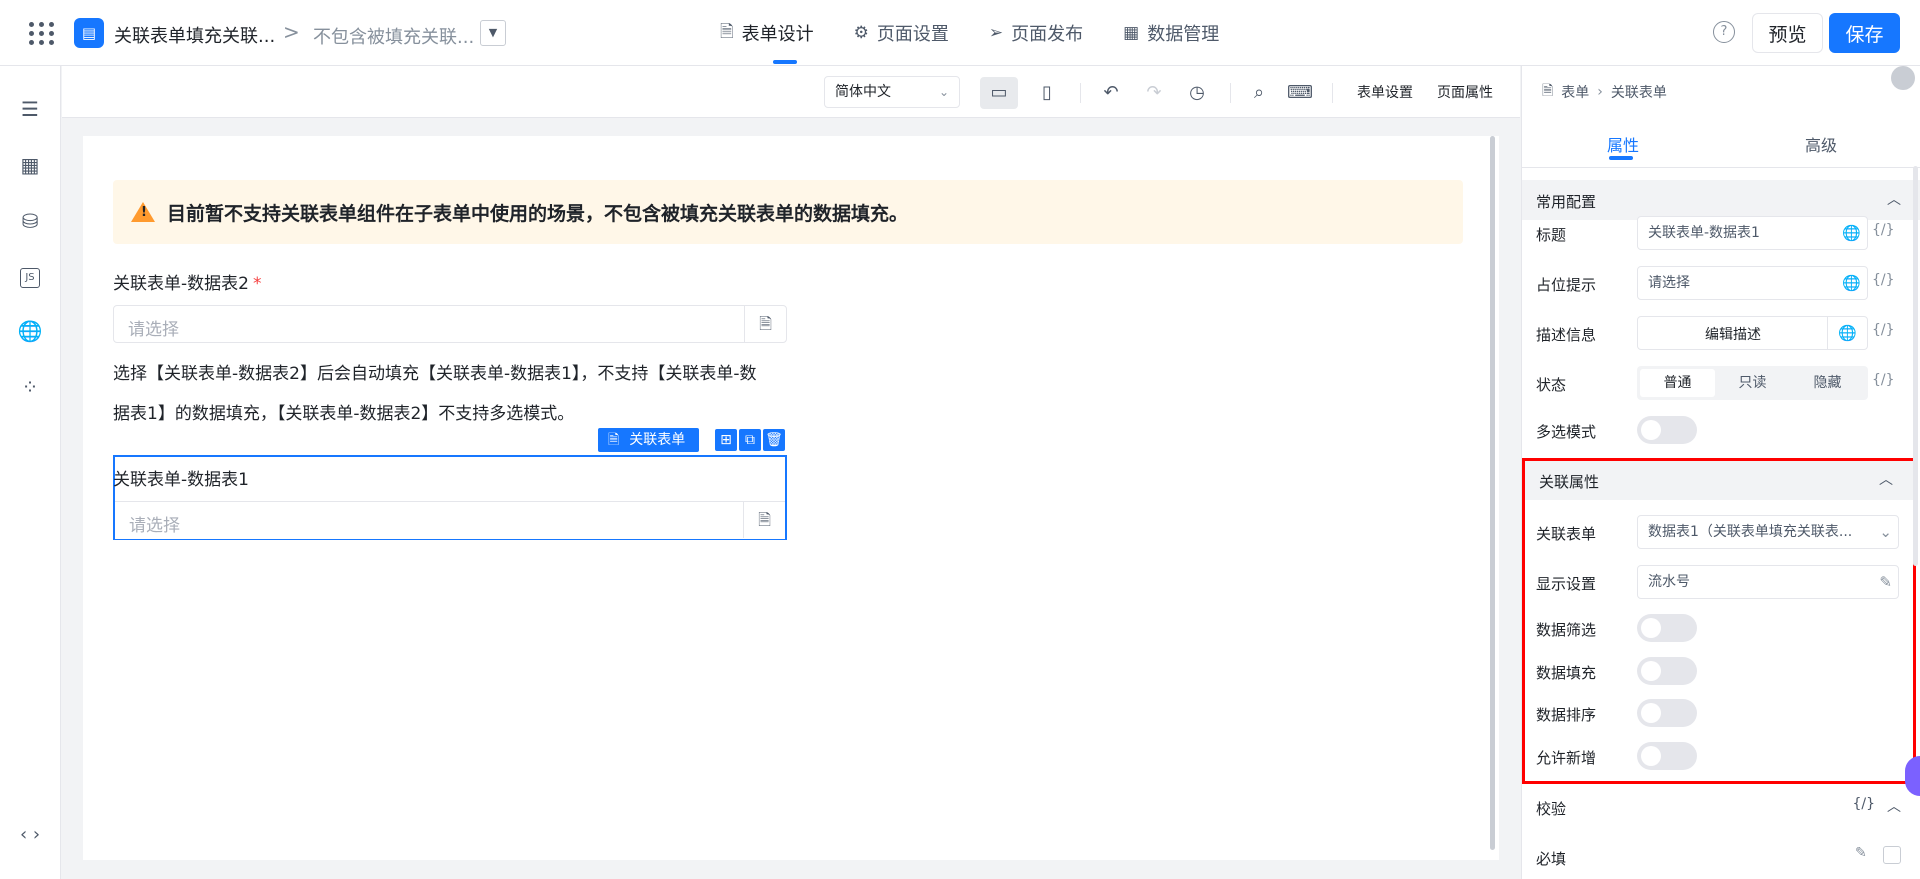  Describe the element at coordinates (30, 109) in the screenshot. I see `outline-tree-icon: ☰` at that location.